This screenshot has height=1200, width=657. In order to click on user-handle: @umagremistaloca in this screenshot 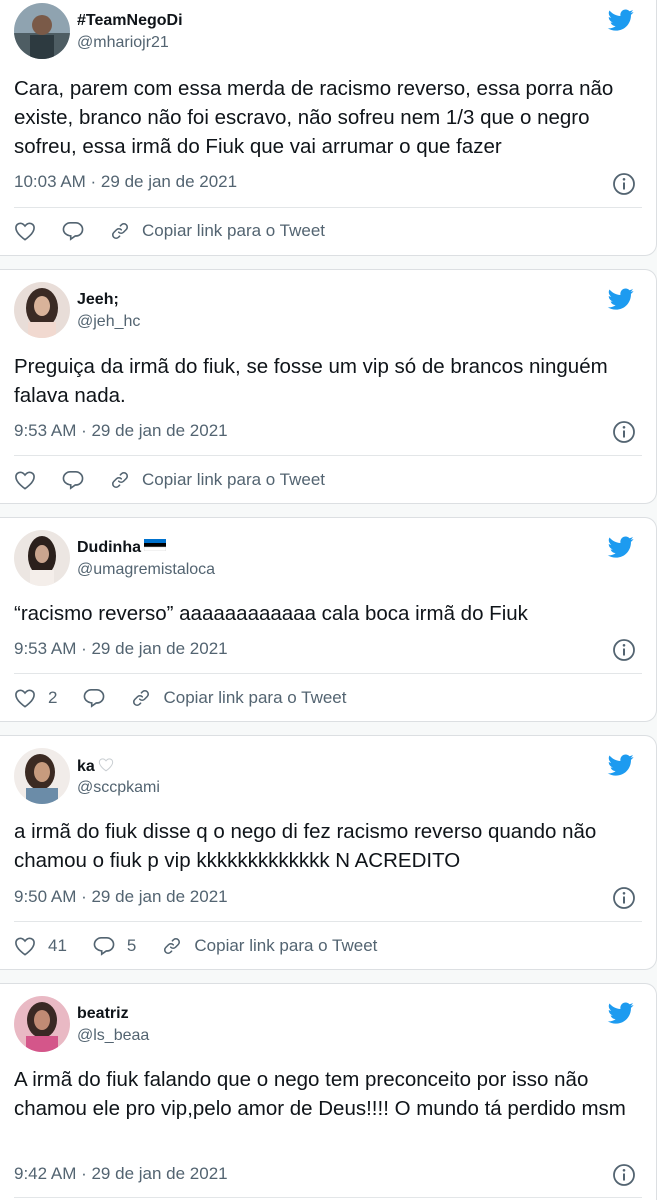, I will do `click(146, 570)`.